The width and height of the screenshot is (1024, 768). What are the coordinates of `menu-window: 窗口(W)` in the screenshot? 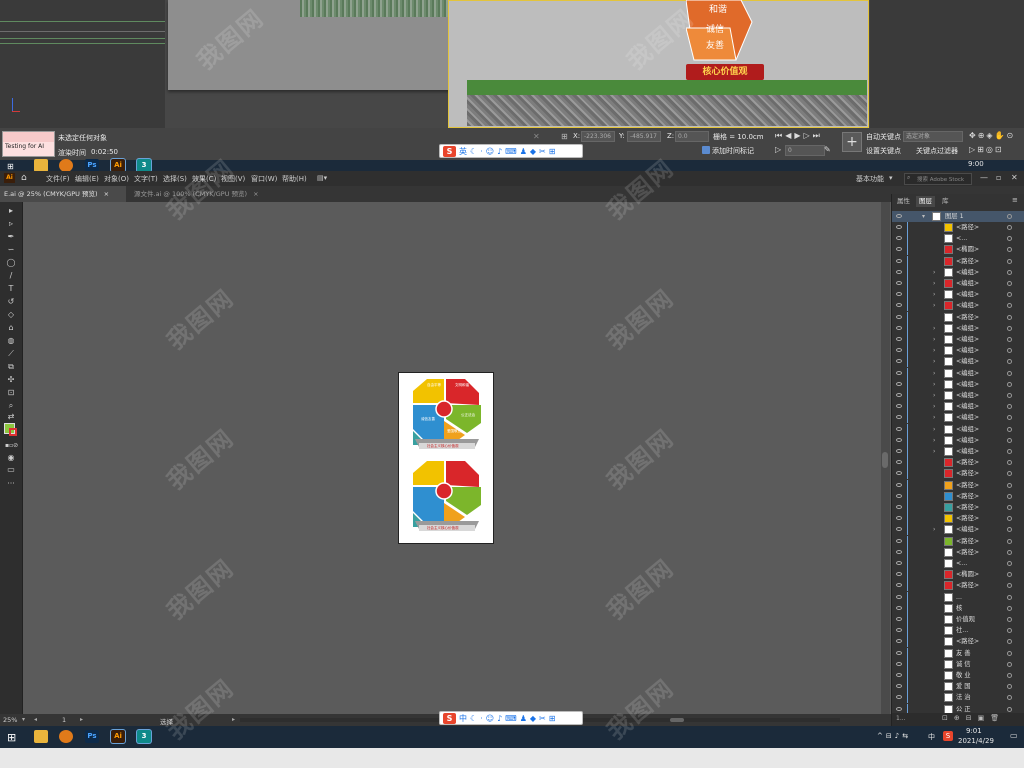 It's located at (264, 179).